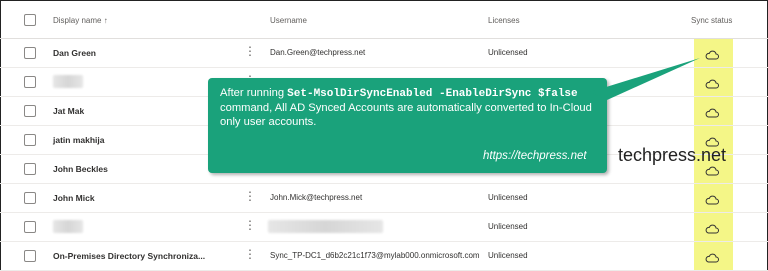 The width and height of the screenshot is (768, 271). What do you see at coordinates (645, 79) in the screenshot?
I see `callout-arrow` at bounding box center [645, 79].